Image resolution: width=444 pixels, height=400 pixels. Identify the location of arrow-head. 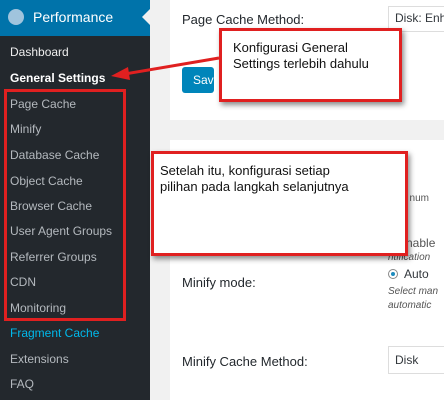
(120, 73).